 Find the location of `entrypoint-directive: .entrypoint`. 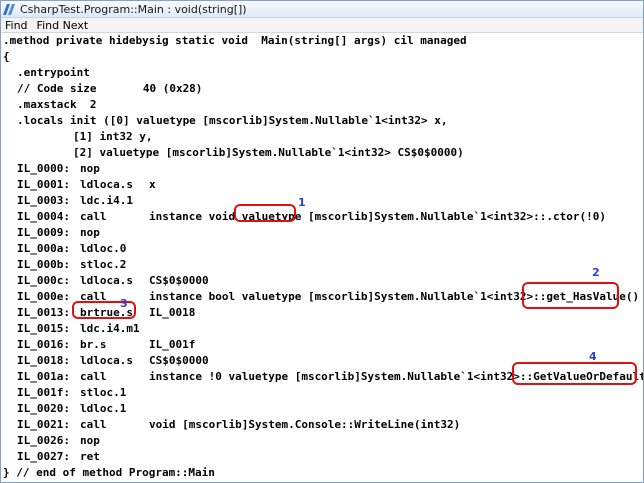

entrypoint-directive: .entrypoint is located at coordinates (53, 72).